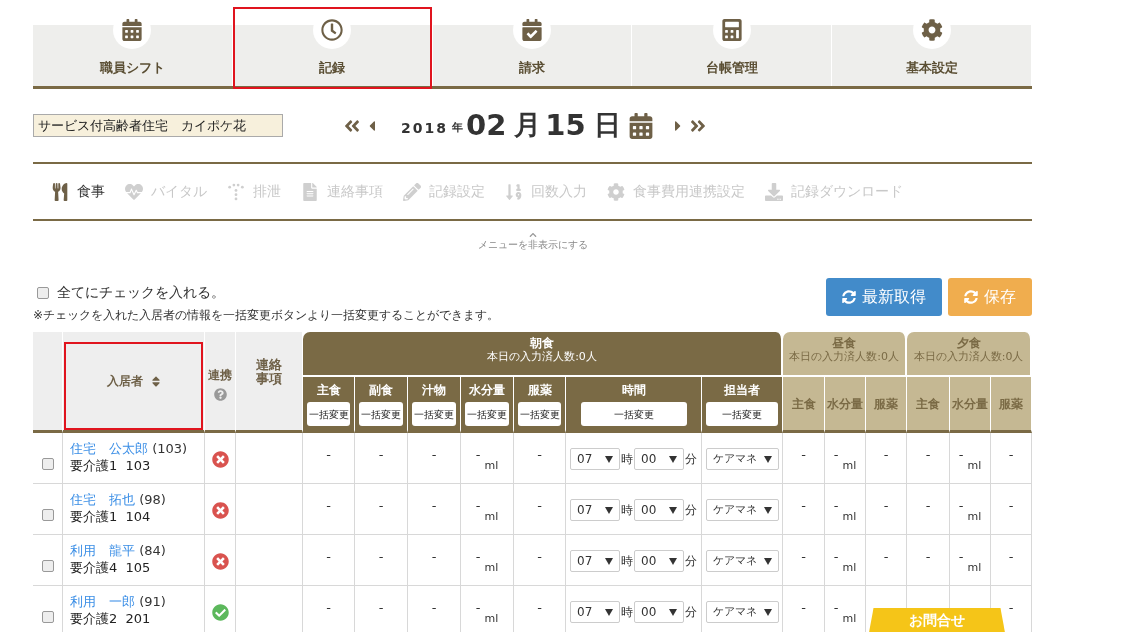  What do you see at coordinates (457, 128) in the screenshot?
I see `year-label: 年` at bounding box center [457, 128].